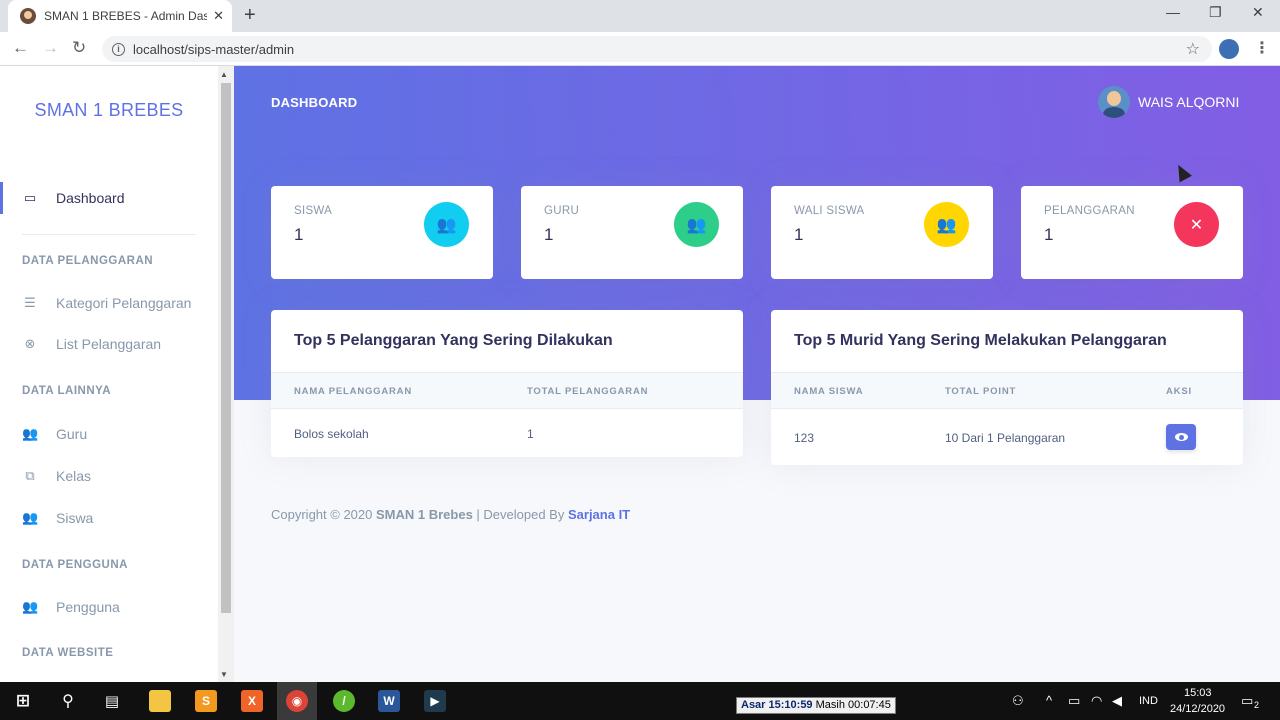  What do you see at coordinates (353, 391) in the screenshot?
I see `column-header: NAMA PELANGGARAN` at bounding box center [353, 391].